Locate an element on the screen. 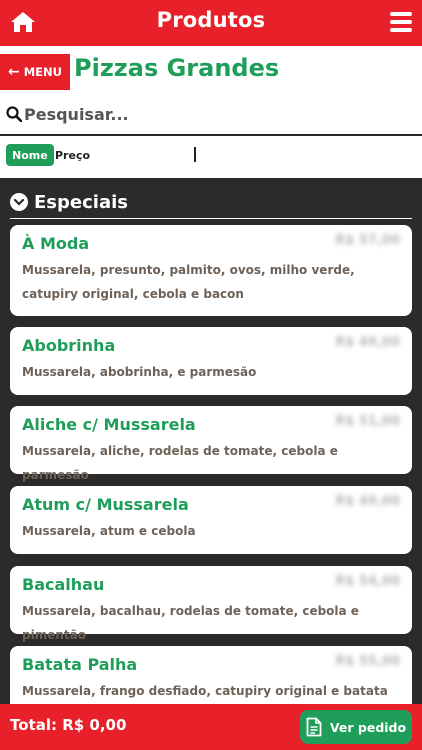  sort-options: Nome Preço is located at coordinates (211, 157).